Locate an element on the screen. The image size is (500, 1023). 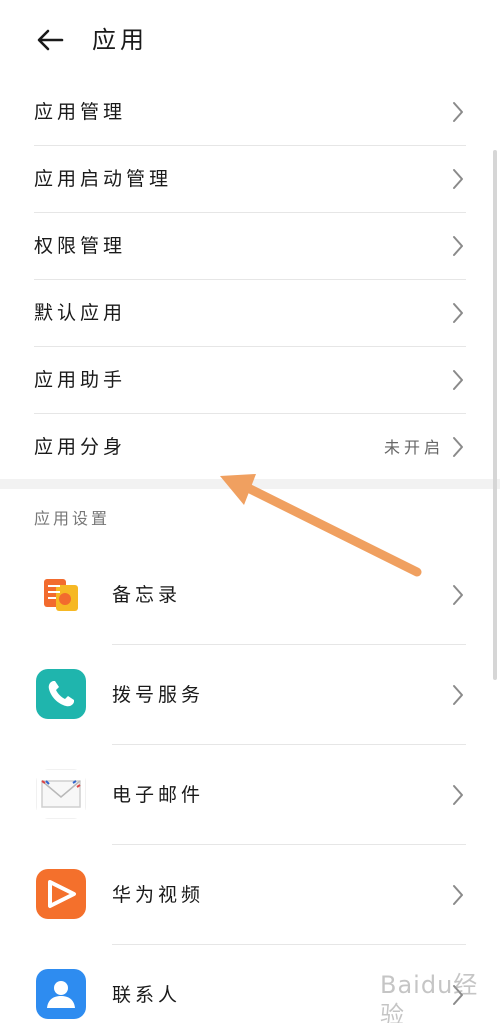
menu-item-permissions: 权限管理 is located at coordinates (250, 246).